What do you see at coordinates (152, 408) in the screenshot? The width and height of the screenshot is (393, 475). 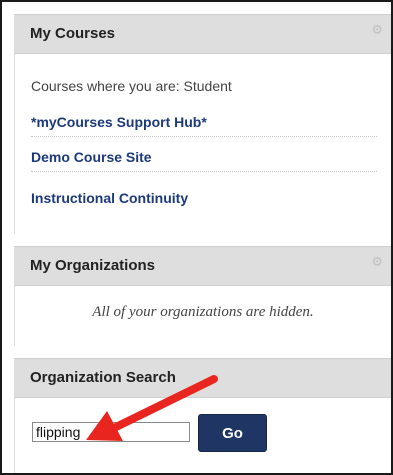 I see `red-arrow-icon` at bounding box center [152, 408].